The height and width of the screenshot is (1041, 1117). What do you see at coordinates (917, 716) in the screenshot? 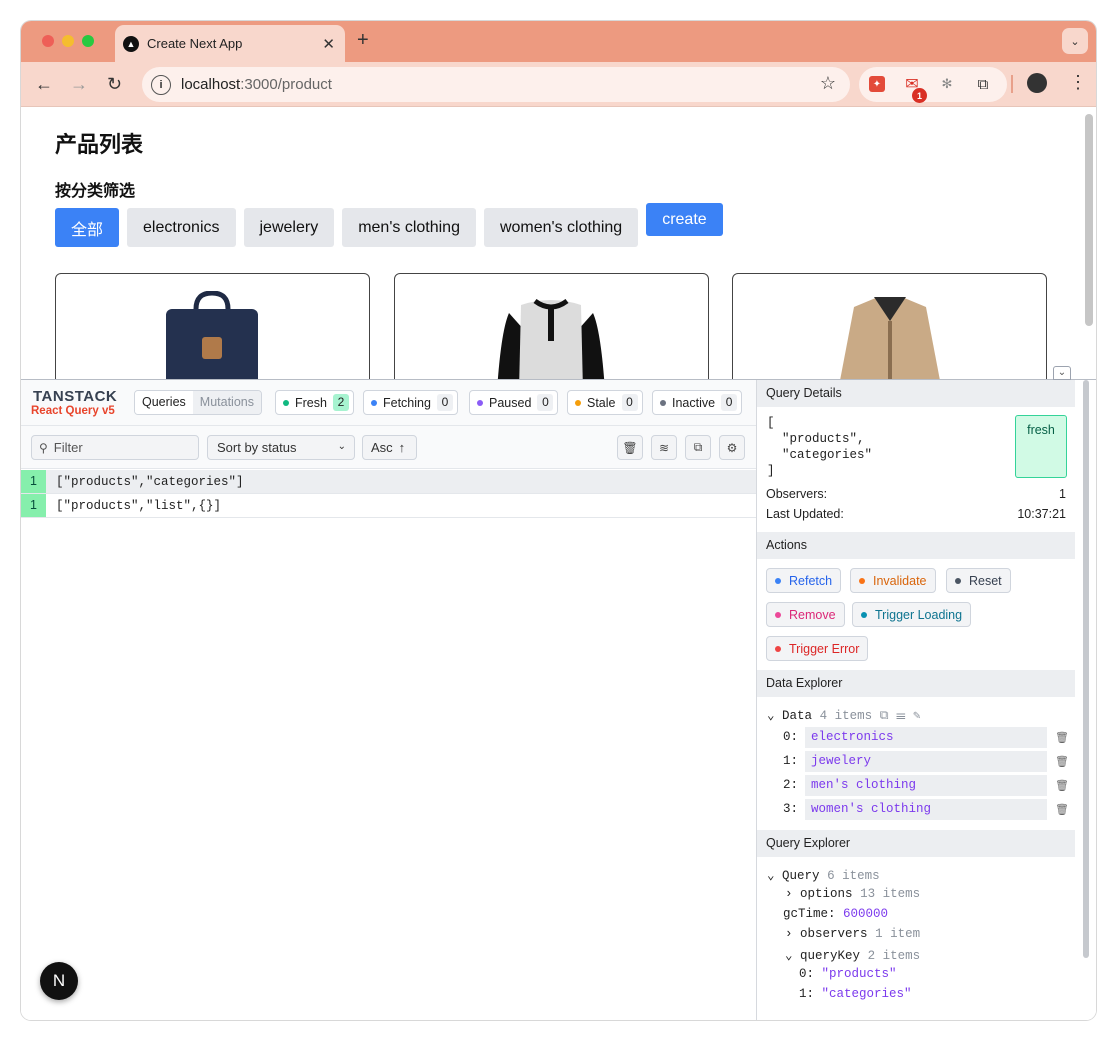
I see `edit-pencil-icon: ✎` at bounding box center [917, 716].